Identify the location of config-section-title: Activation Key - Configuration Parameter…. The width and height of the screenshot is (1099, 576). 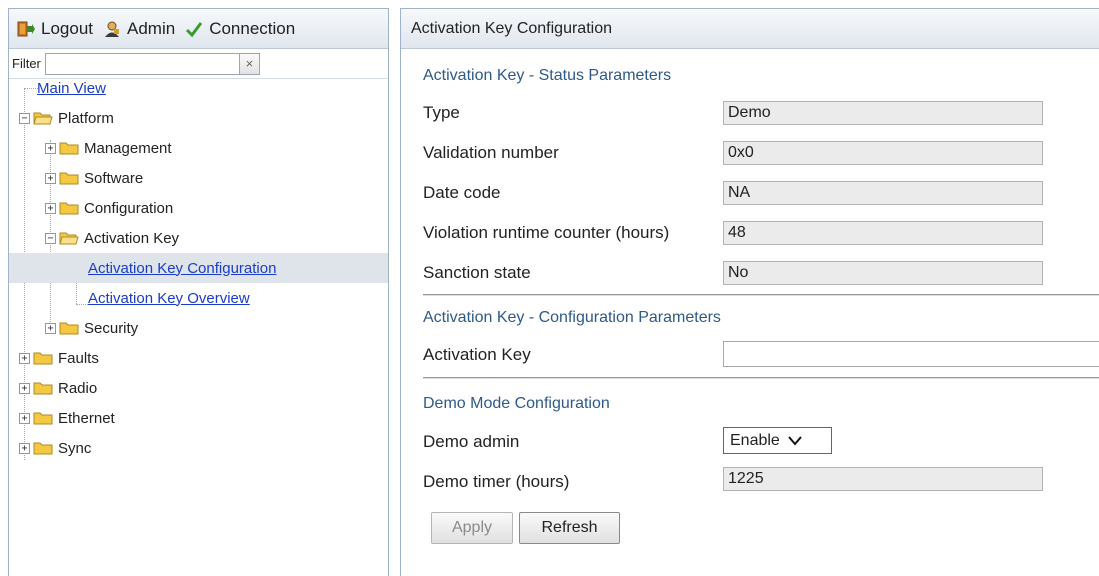
(572, 317).